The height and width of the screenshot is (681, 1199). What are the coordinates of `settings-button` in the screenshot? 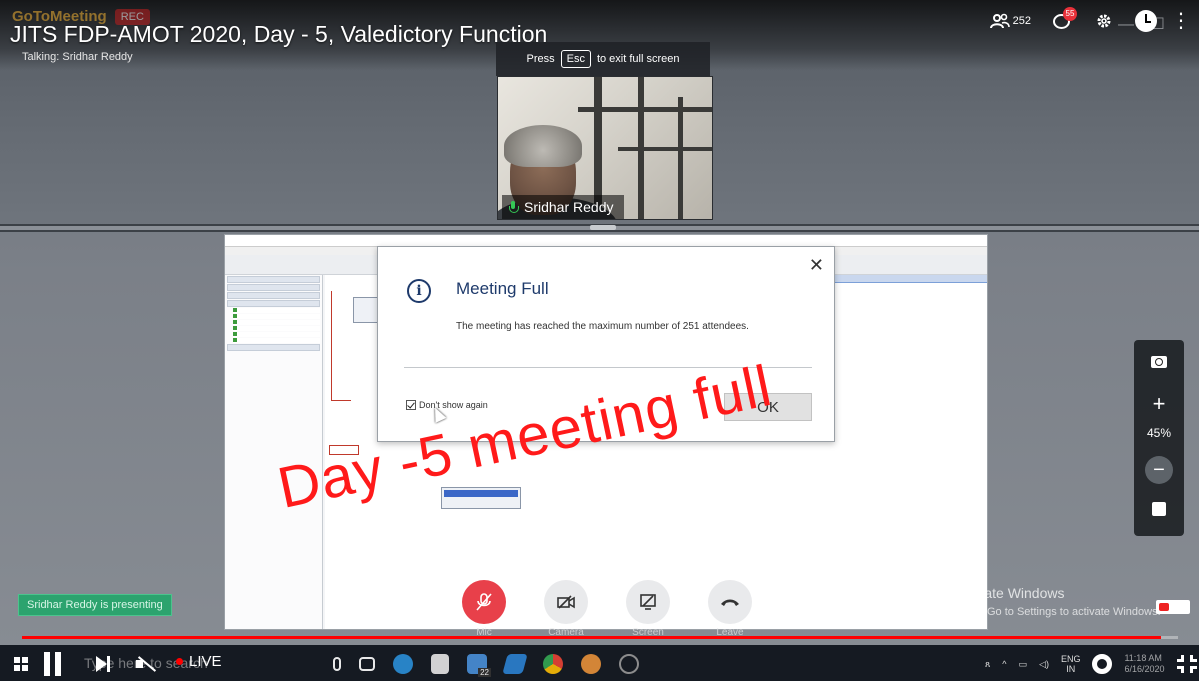 It's located at (1104, 21).